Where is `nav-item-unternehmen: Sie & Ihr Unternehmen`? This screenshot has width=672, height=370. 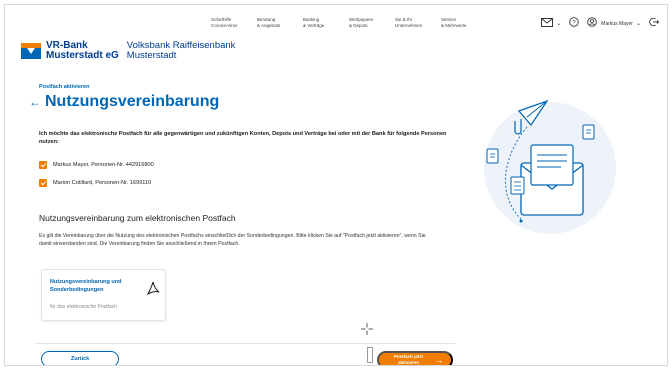 nav-item-unternehmen: Sie & Ihr Unternehmen is located at coordinates (418, 23).